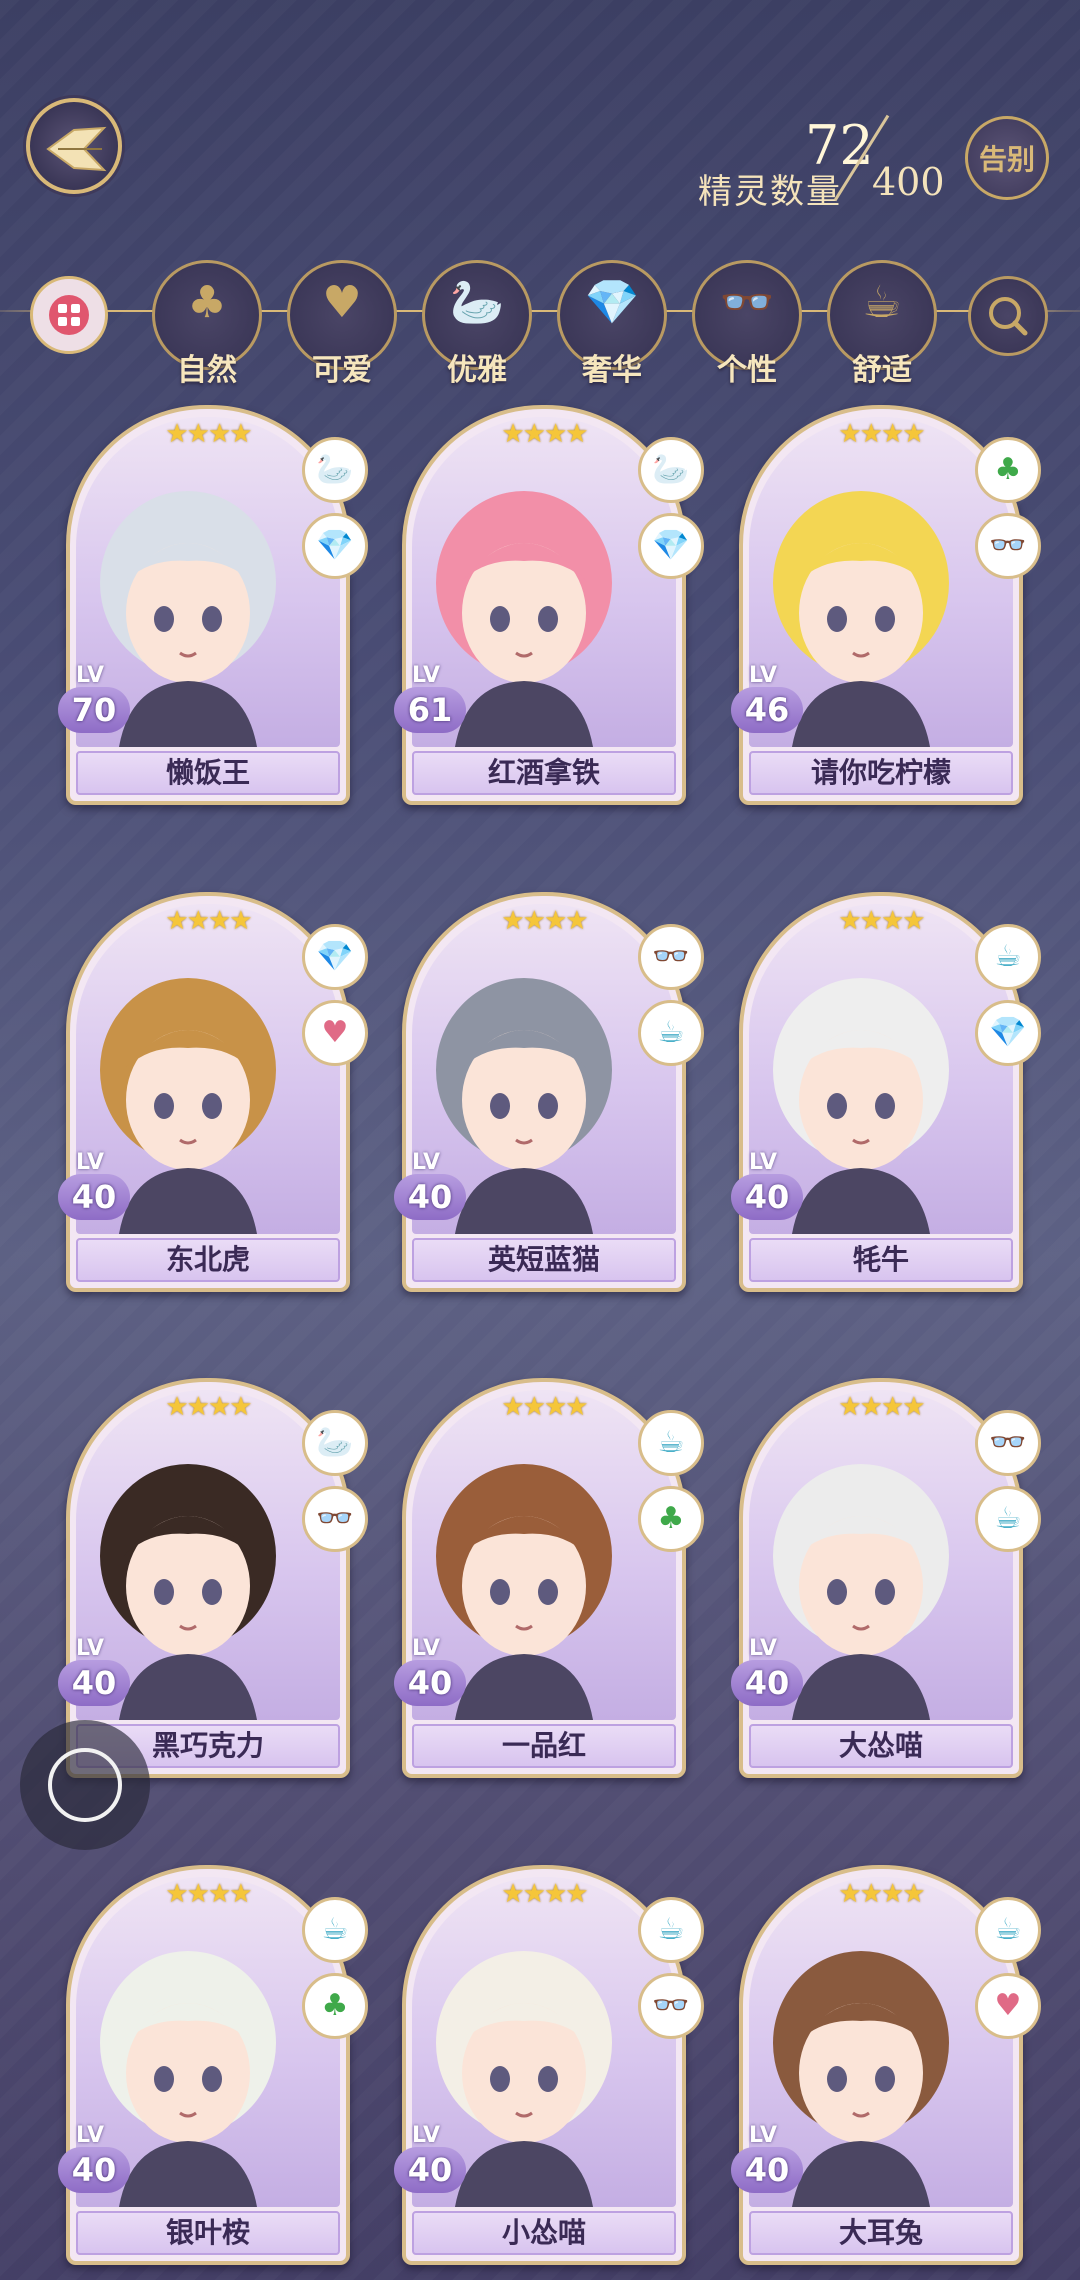 The height and width of the screenshot is (2280, 1080). Describe the element at coordinates (747, 370) in the screenshot. I see `filter-personality-label: 个性` at that location.